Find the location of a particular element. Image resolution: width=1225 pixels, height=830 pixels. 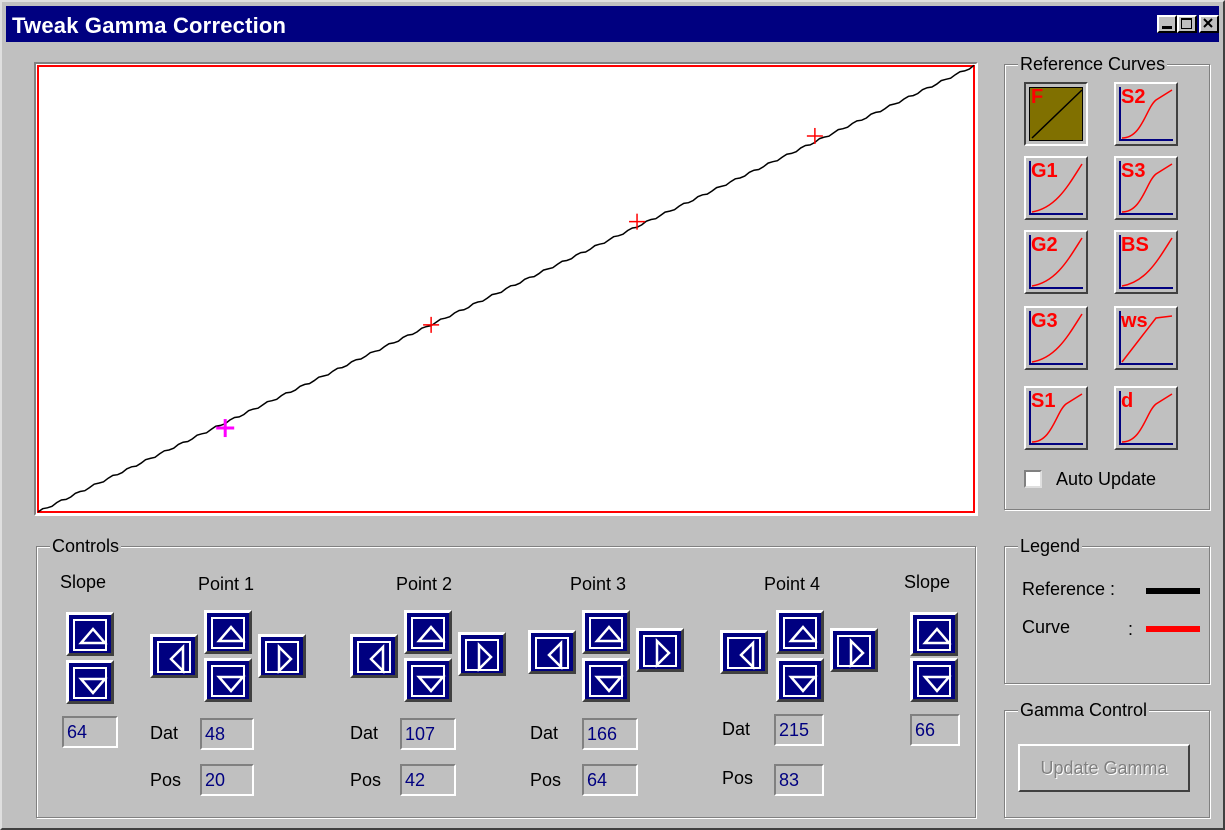

dat-label-2: Dat is located at coordinates (364, 733).